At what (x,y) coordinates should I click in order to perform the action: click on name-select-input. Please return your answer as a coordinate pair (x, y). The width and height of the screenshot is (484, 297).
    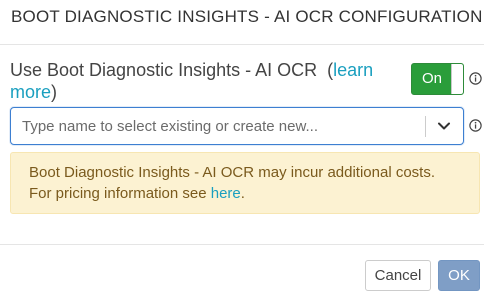
    Looking at the image, I should click on (217, 126).